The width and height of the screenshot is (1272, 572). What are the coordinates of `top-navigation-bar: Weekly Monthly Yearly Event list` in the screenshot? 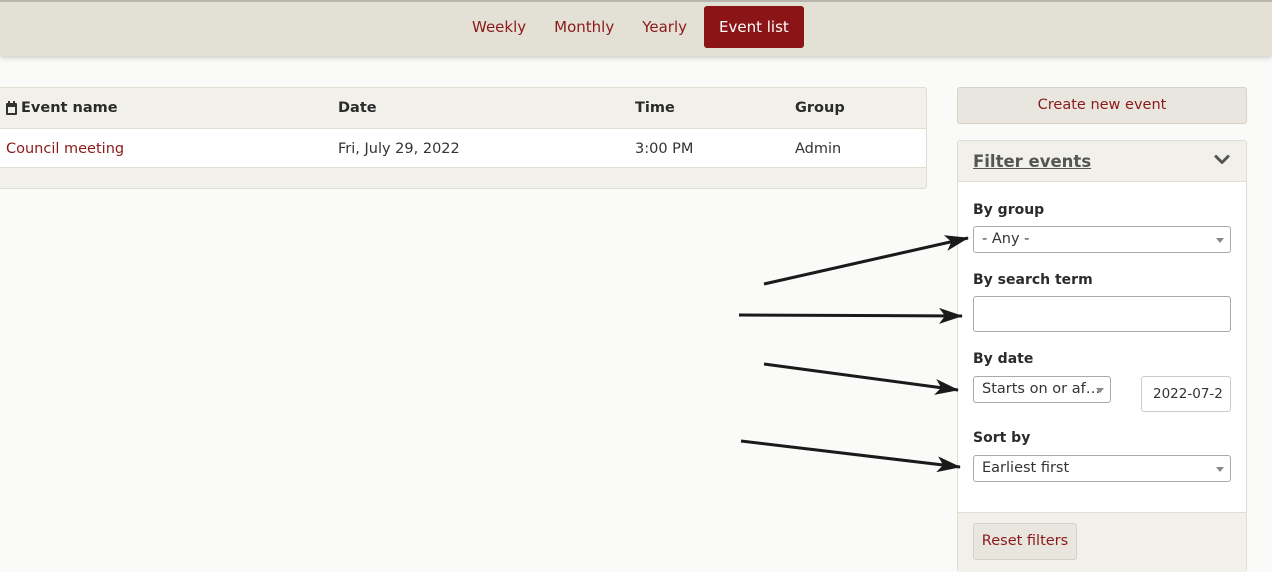 It's located at (636, 28).